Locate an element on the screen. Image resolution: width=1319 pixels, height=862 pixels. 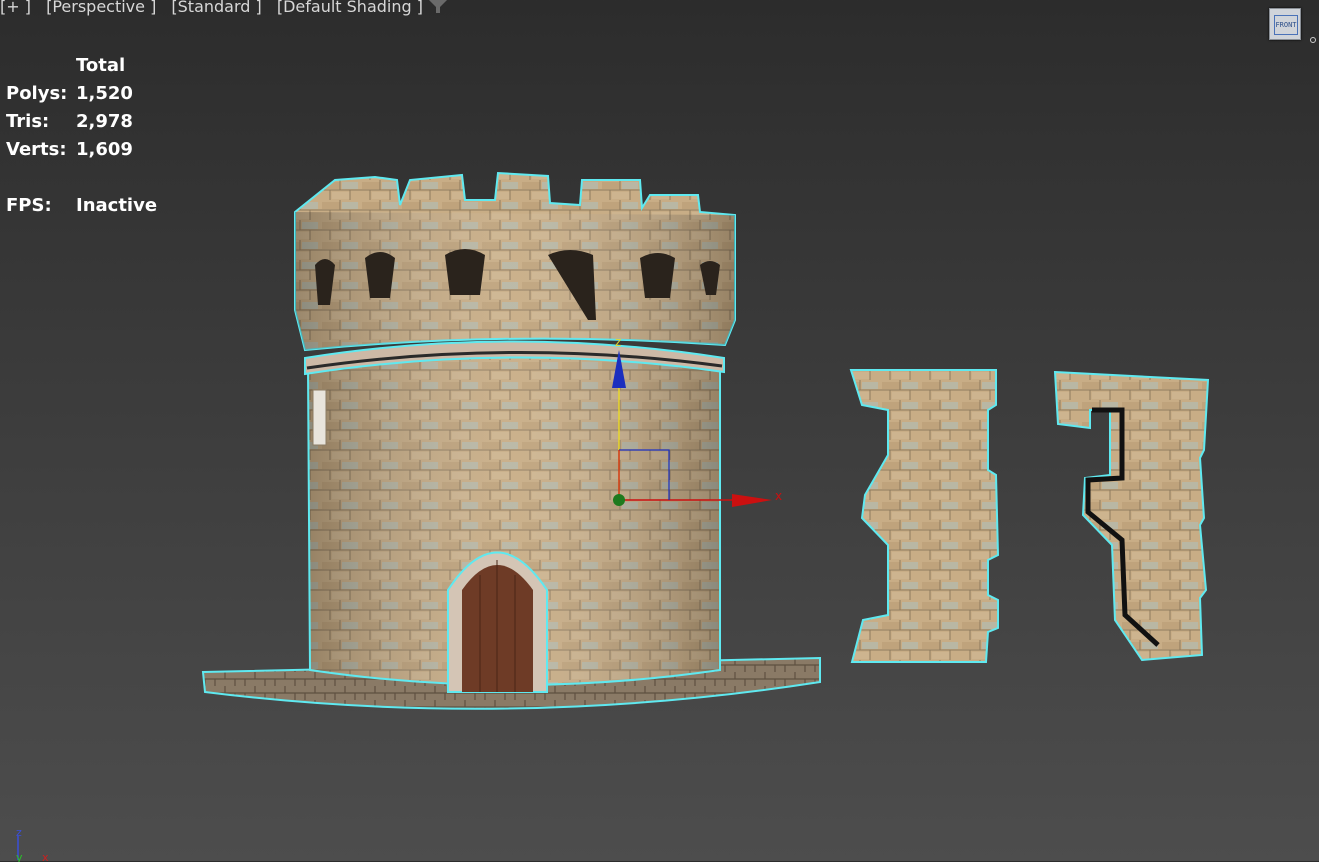
tower-door is located at coordinates (497, 622).